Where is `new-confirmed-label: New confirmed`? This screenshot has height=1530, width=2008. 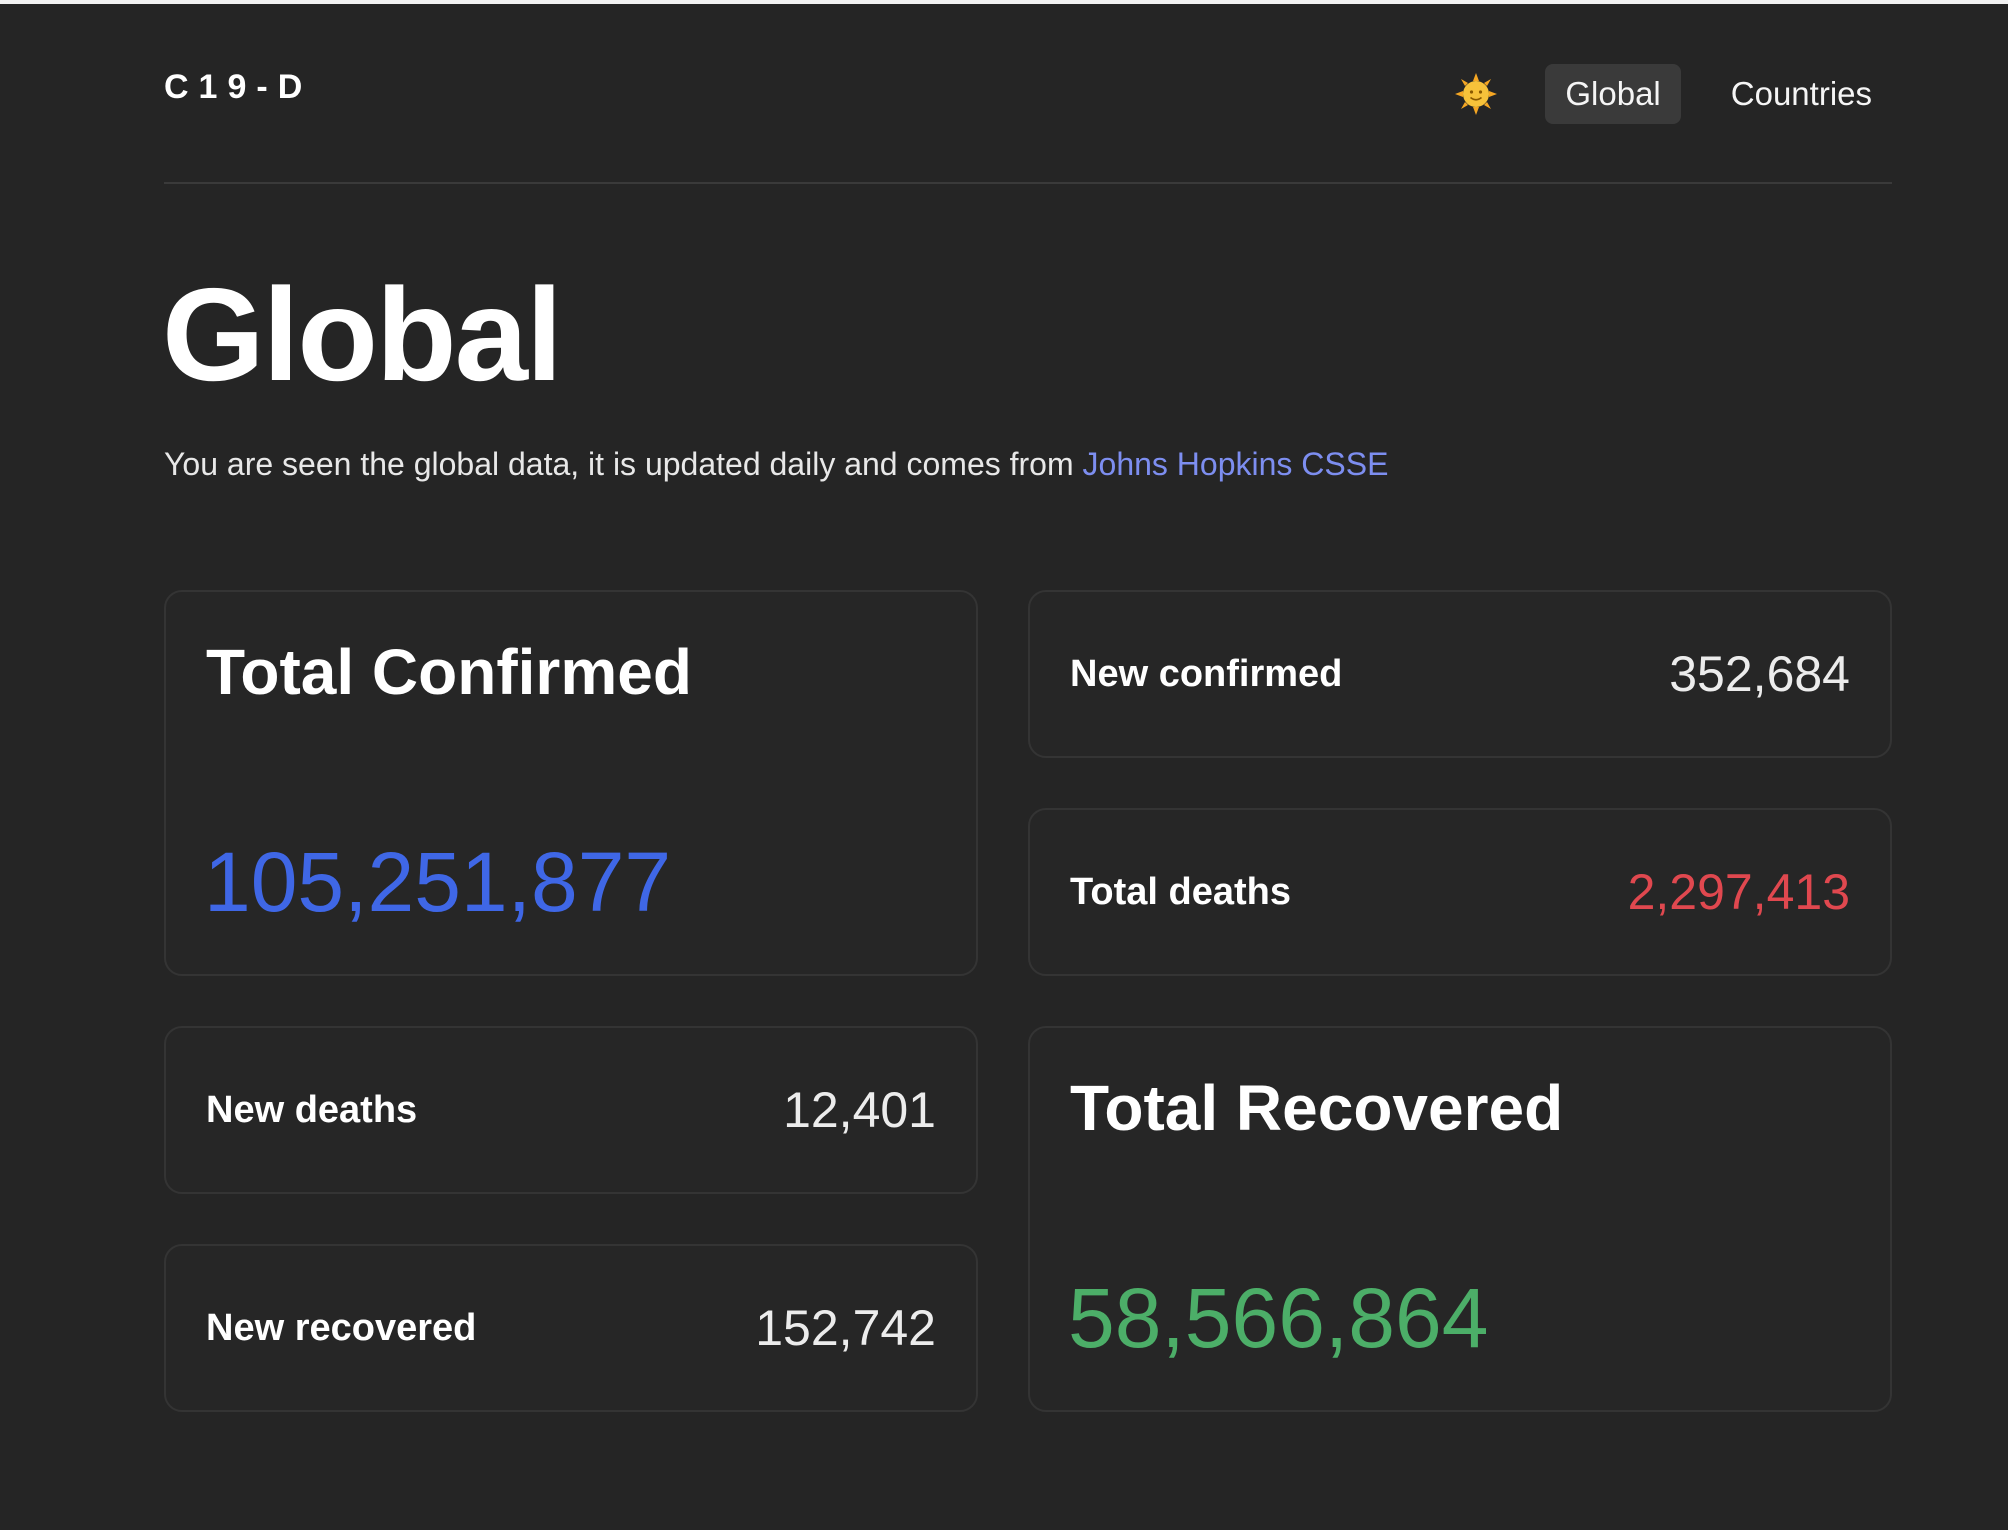 new-confirmed-label: New confirmed is located at coordinates (1206, 673).